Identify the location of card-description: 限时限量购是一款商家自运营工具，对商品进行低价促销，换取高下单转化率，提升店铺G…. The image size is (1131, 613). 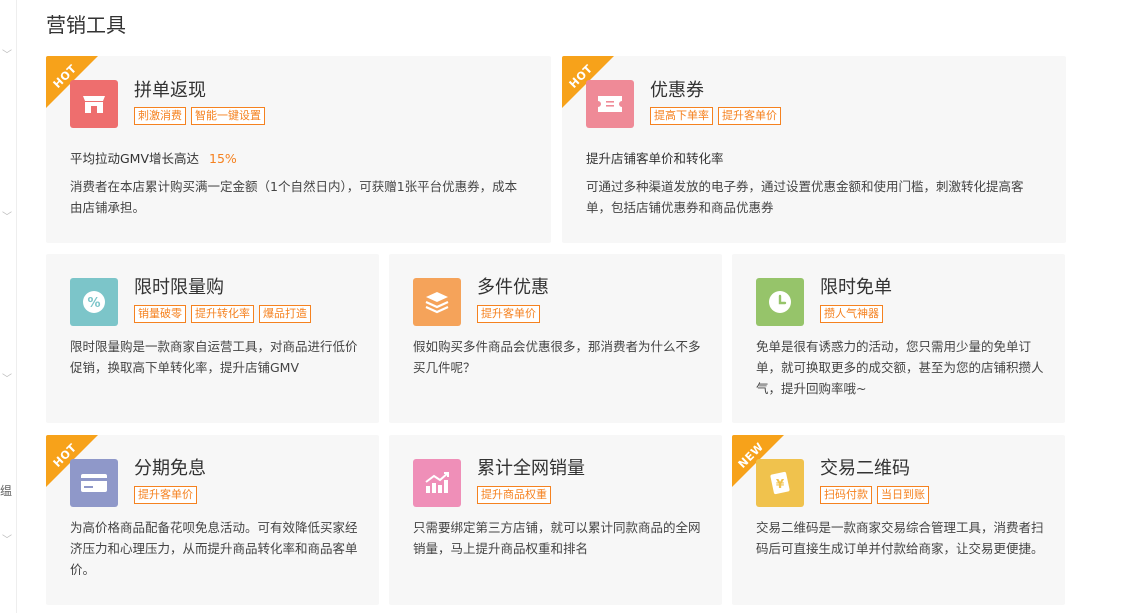
(214, 357).